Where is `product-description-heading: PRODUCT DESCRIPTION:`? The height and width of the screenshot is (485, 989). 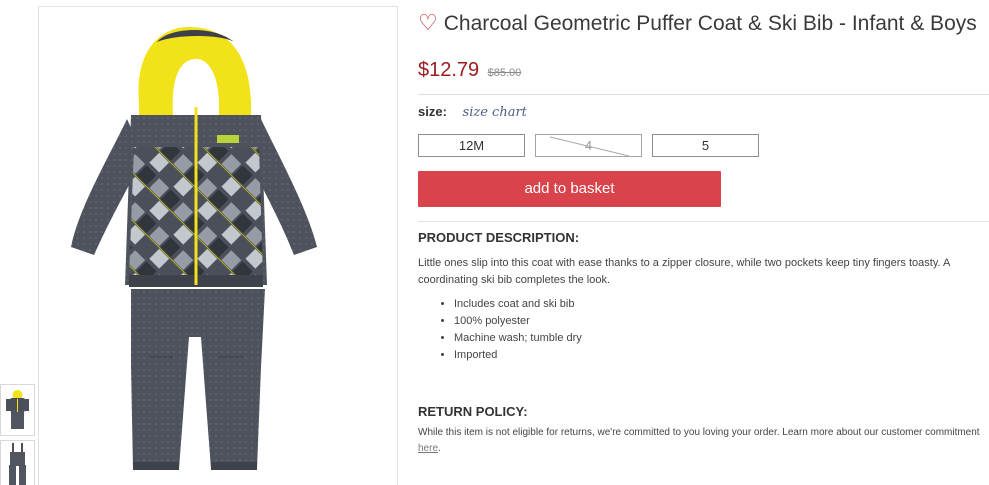
product-description-heading: PRODUCT DESCRIPTION: is located at coordinates (499, 237).